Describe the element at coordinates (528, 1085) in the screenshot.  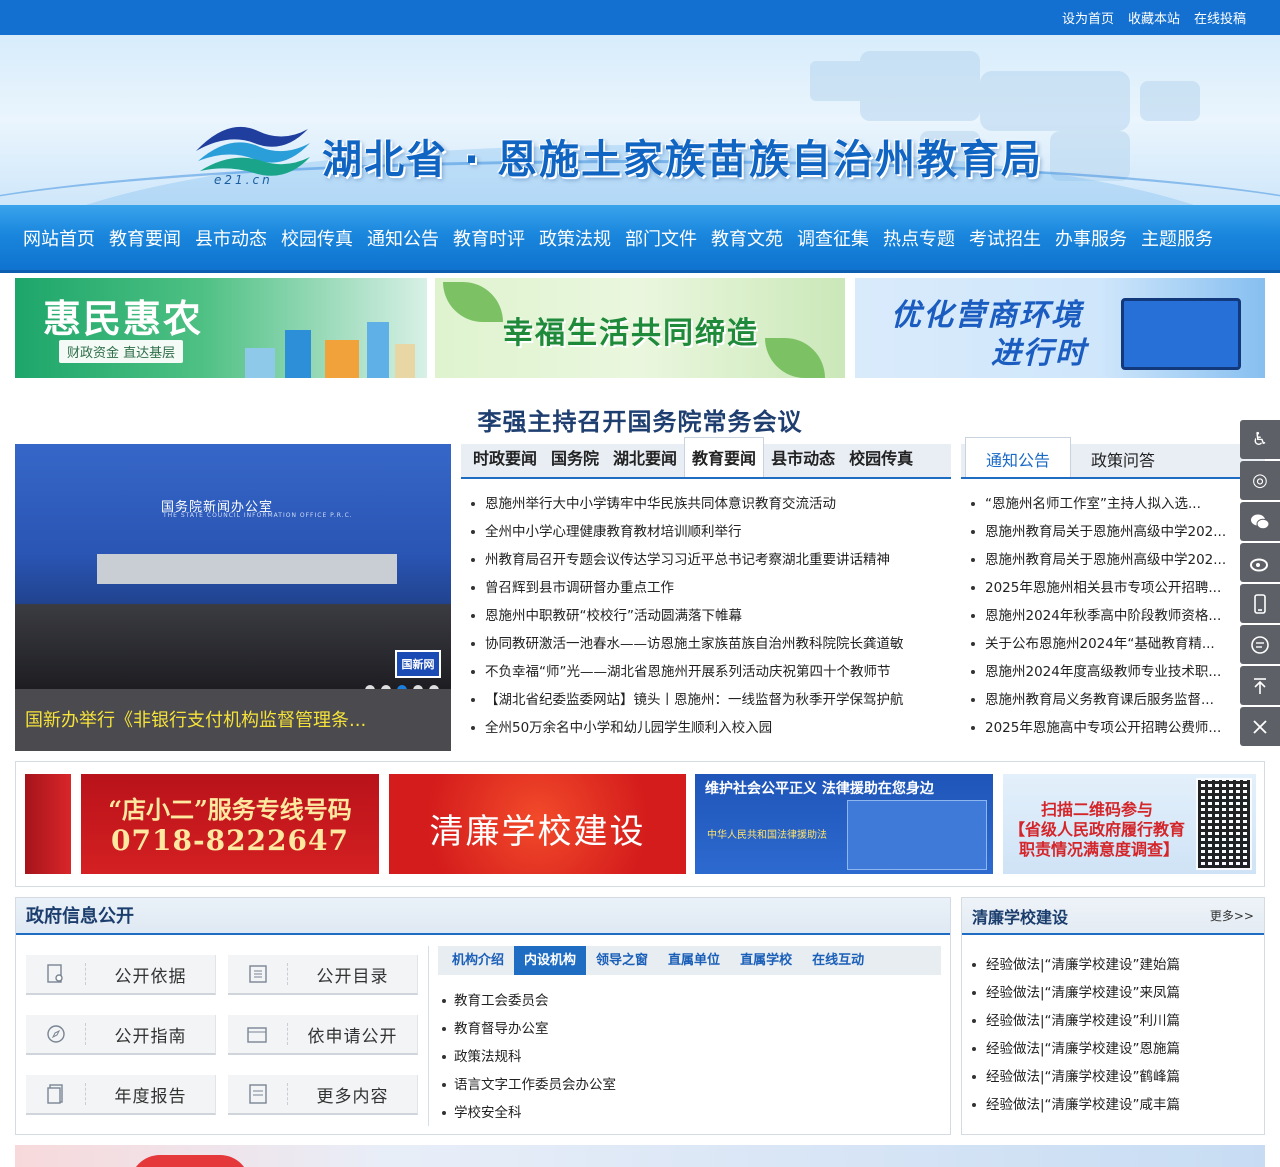
I see `org-item: 语言文字工作委员会办公室` at that location.